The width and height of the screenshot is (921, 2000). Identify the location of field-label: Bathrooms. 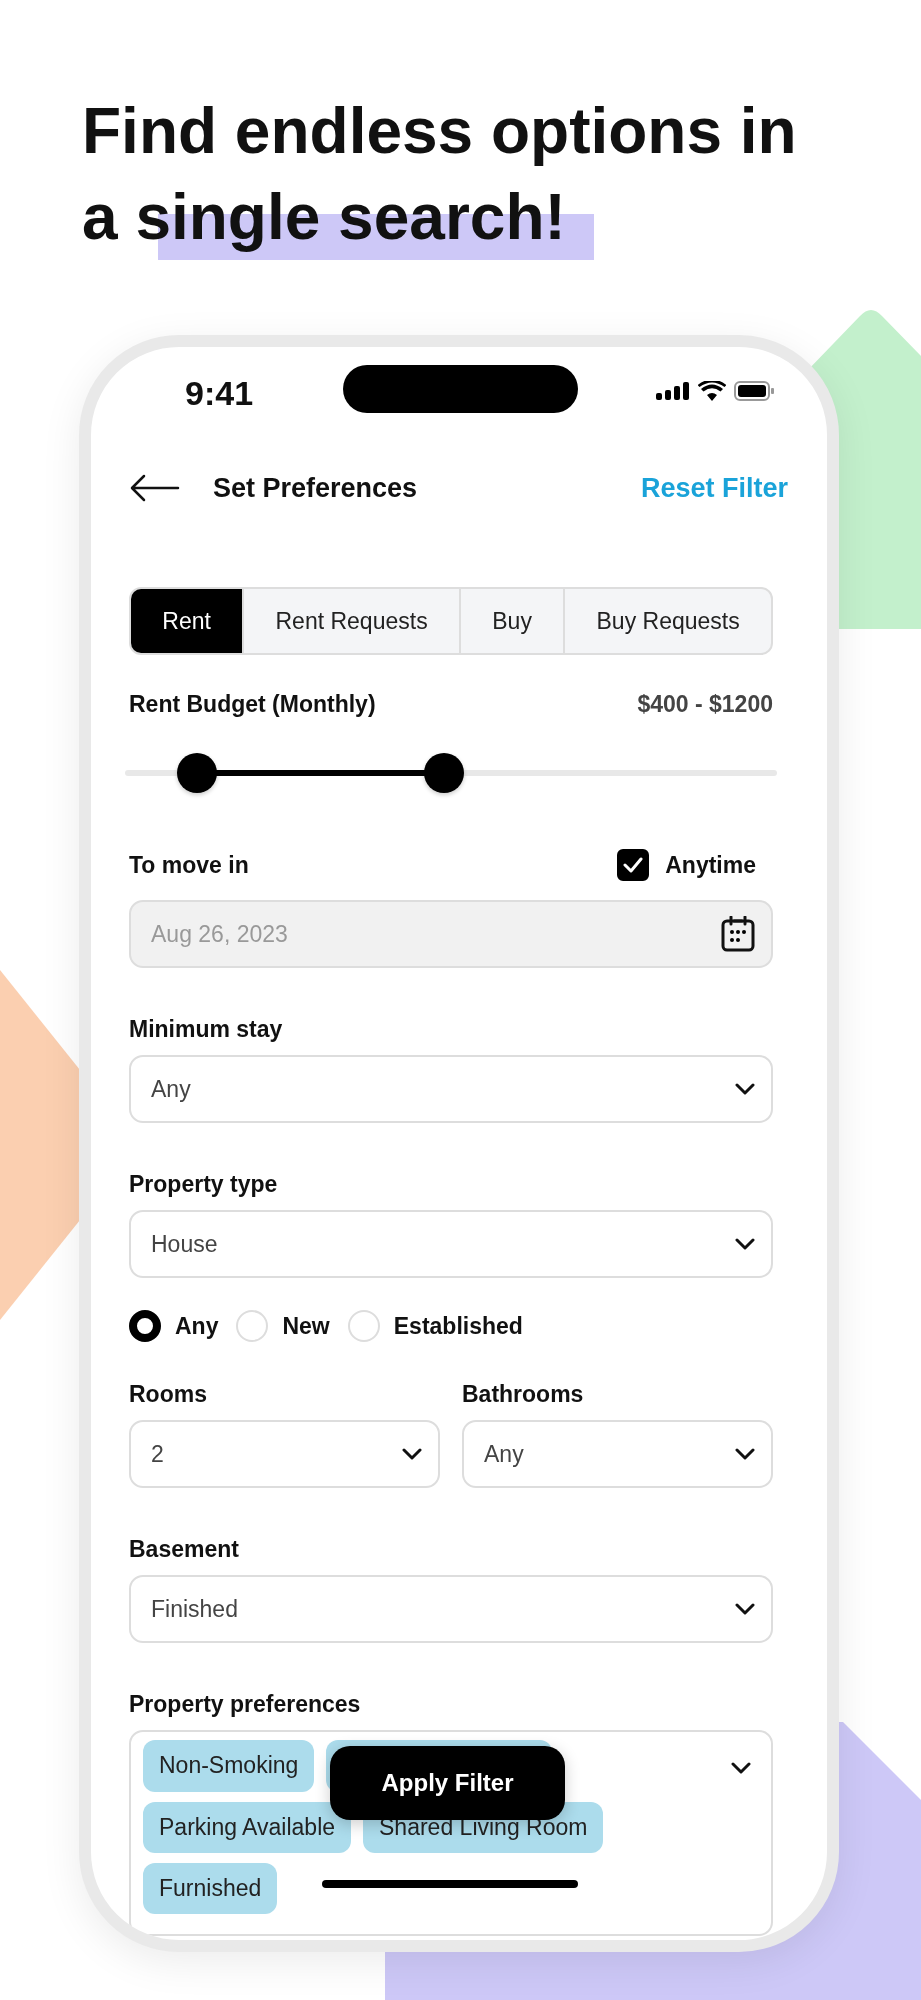
(523, 1394).